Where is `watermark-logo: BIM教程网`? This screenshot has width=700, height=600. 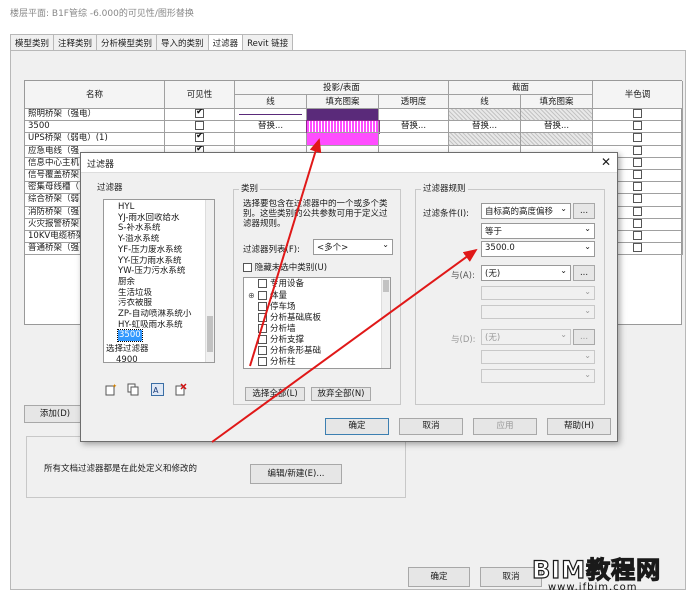 watermark-logo: BIM教程网 is located at coordinates (596, 569).